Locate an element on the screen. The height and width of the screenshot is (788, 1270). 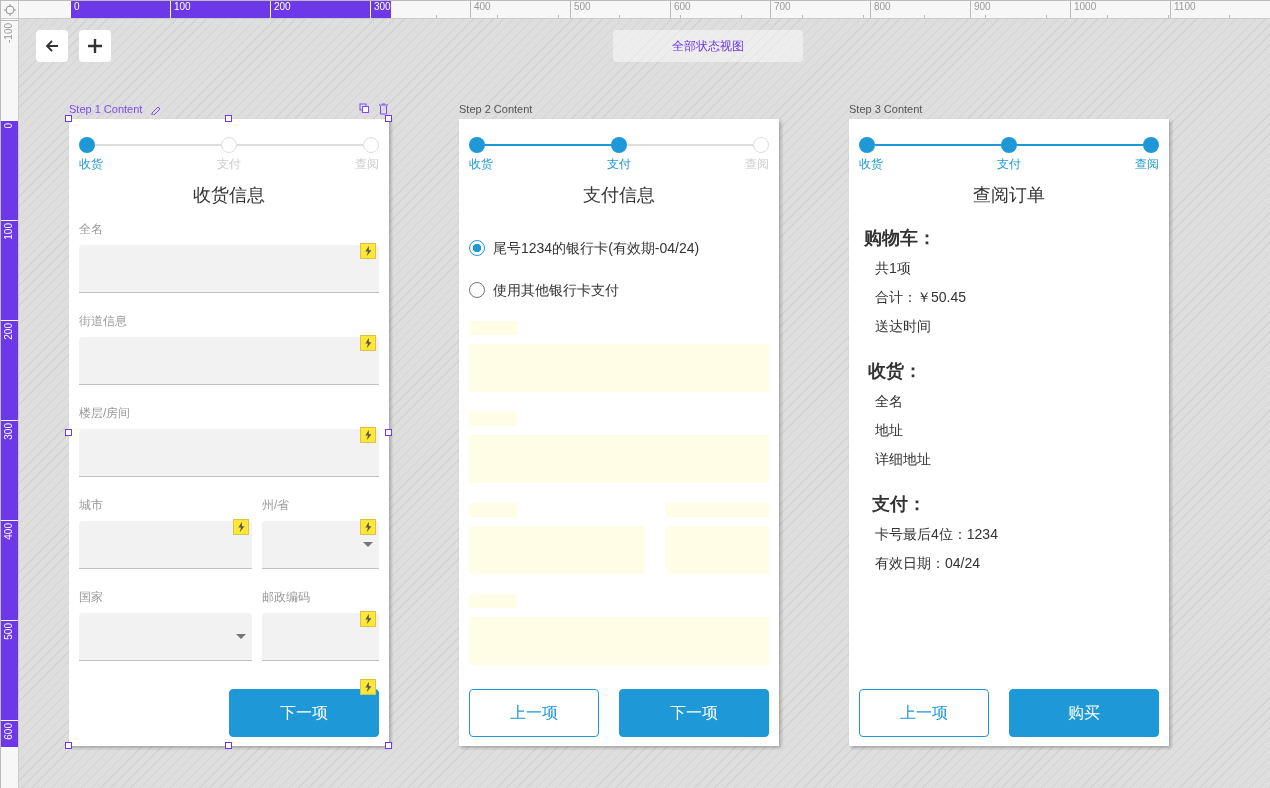
artboard-label: Step 2 Content is located at coordinates (496, 109).